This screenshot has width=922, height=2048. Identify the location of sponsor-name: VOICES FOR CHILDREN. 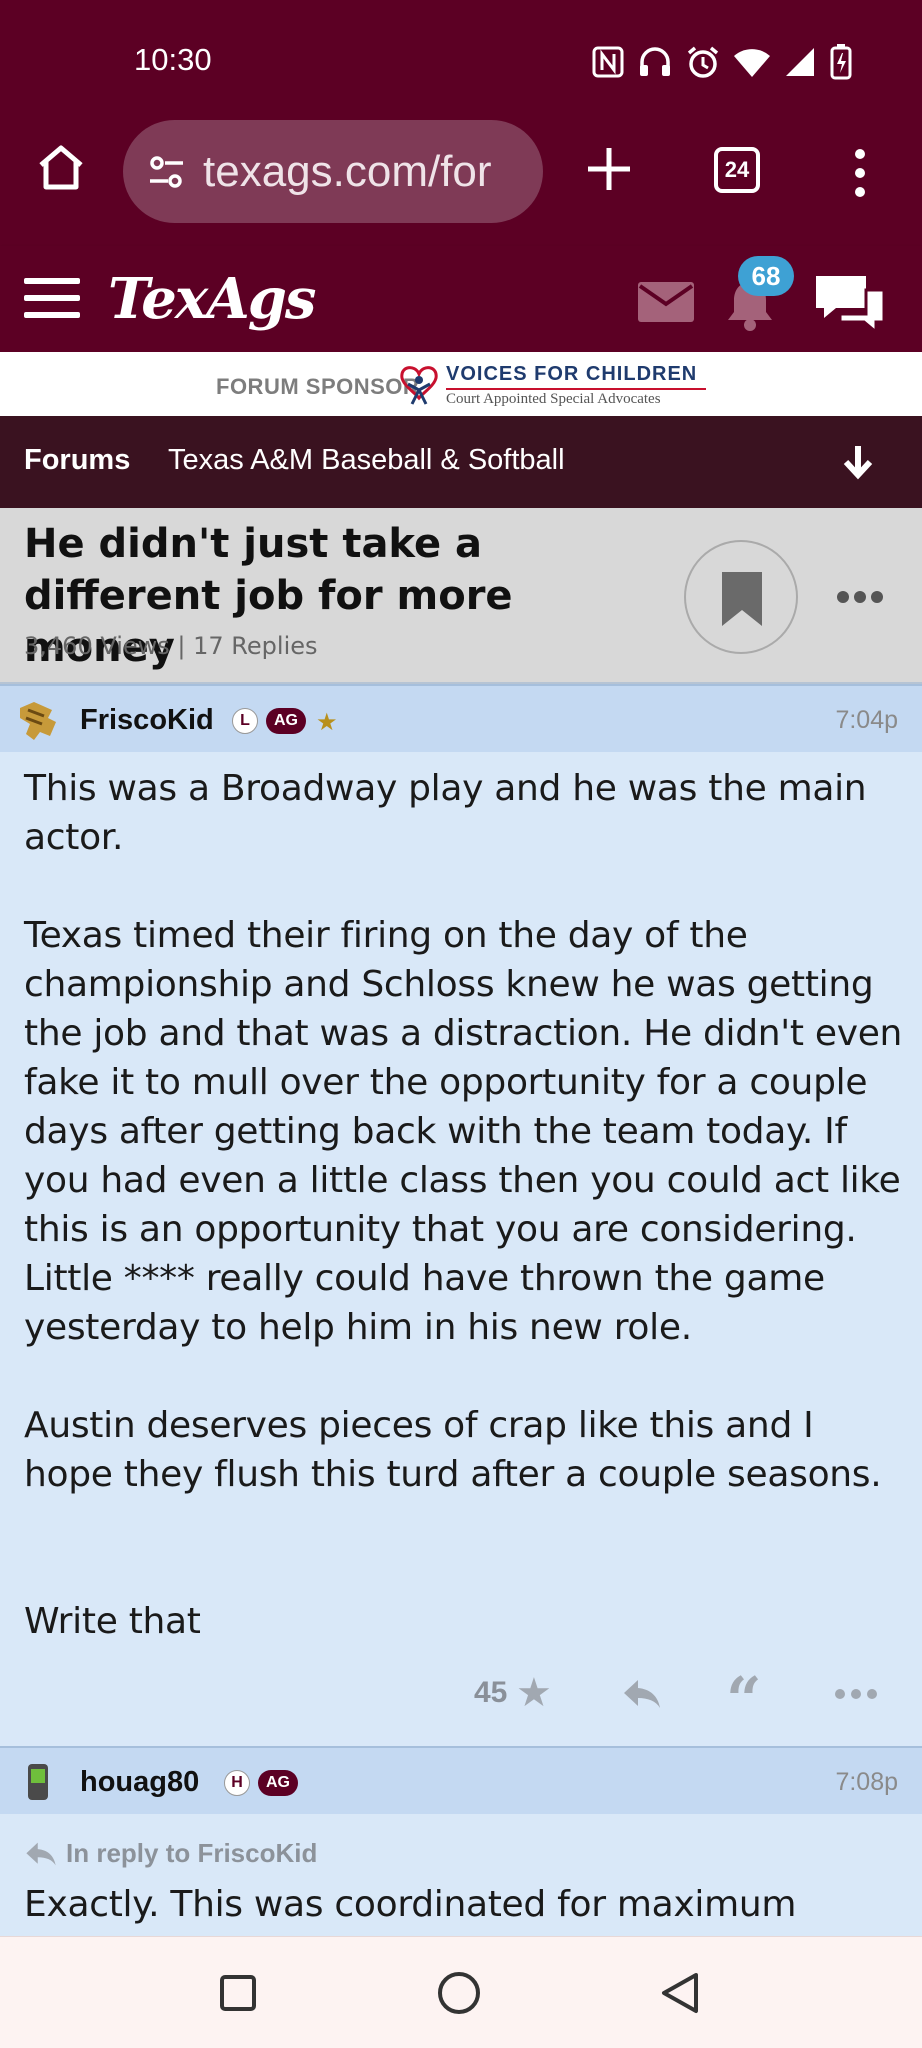
(572, 374).